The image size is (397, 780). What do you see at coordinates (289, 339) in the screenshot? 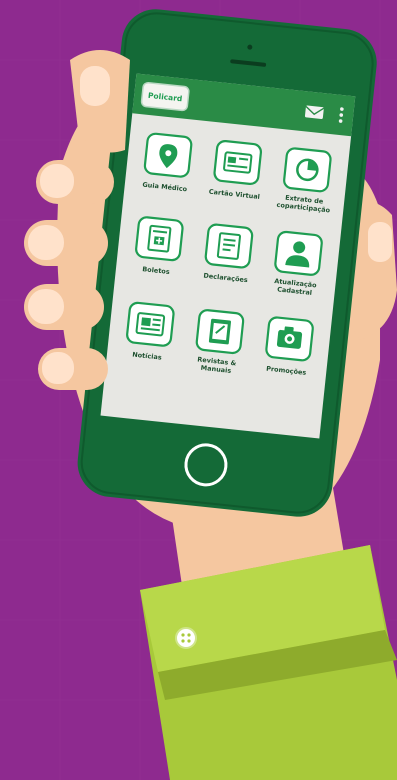
I see `tile-promocoes` at bounding box center [289, 339].